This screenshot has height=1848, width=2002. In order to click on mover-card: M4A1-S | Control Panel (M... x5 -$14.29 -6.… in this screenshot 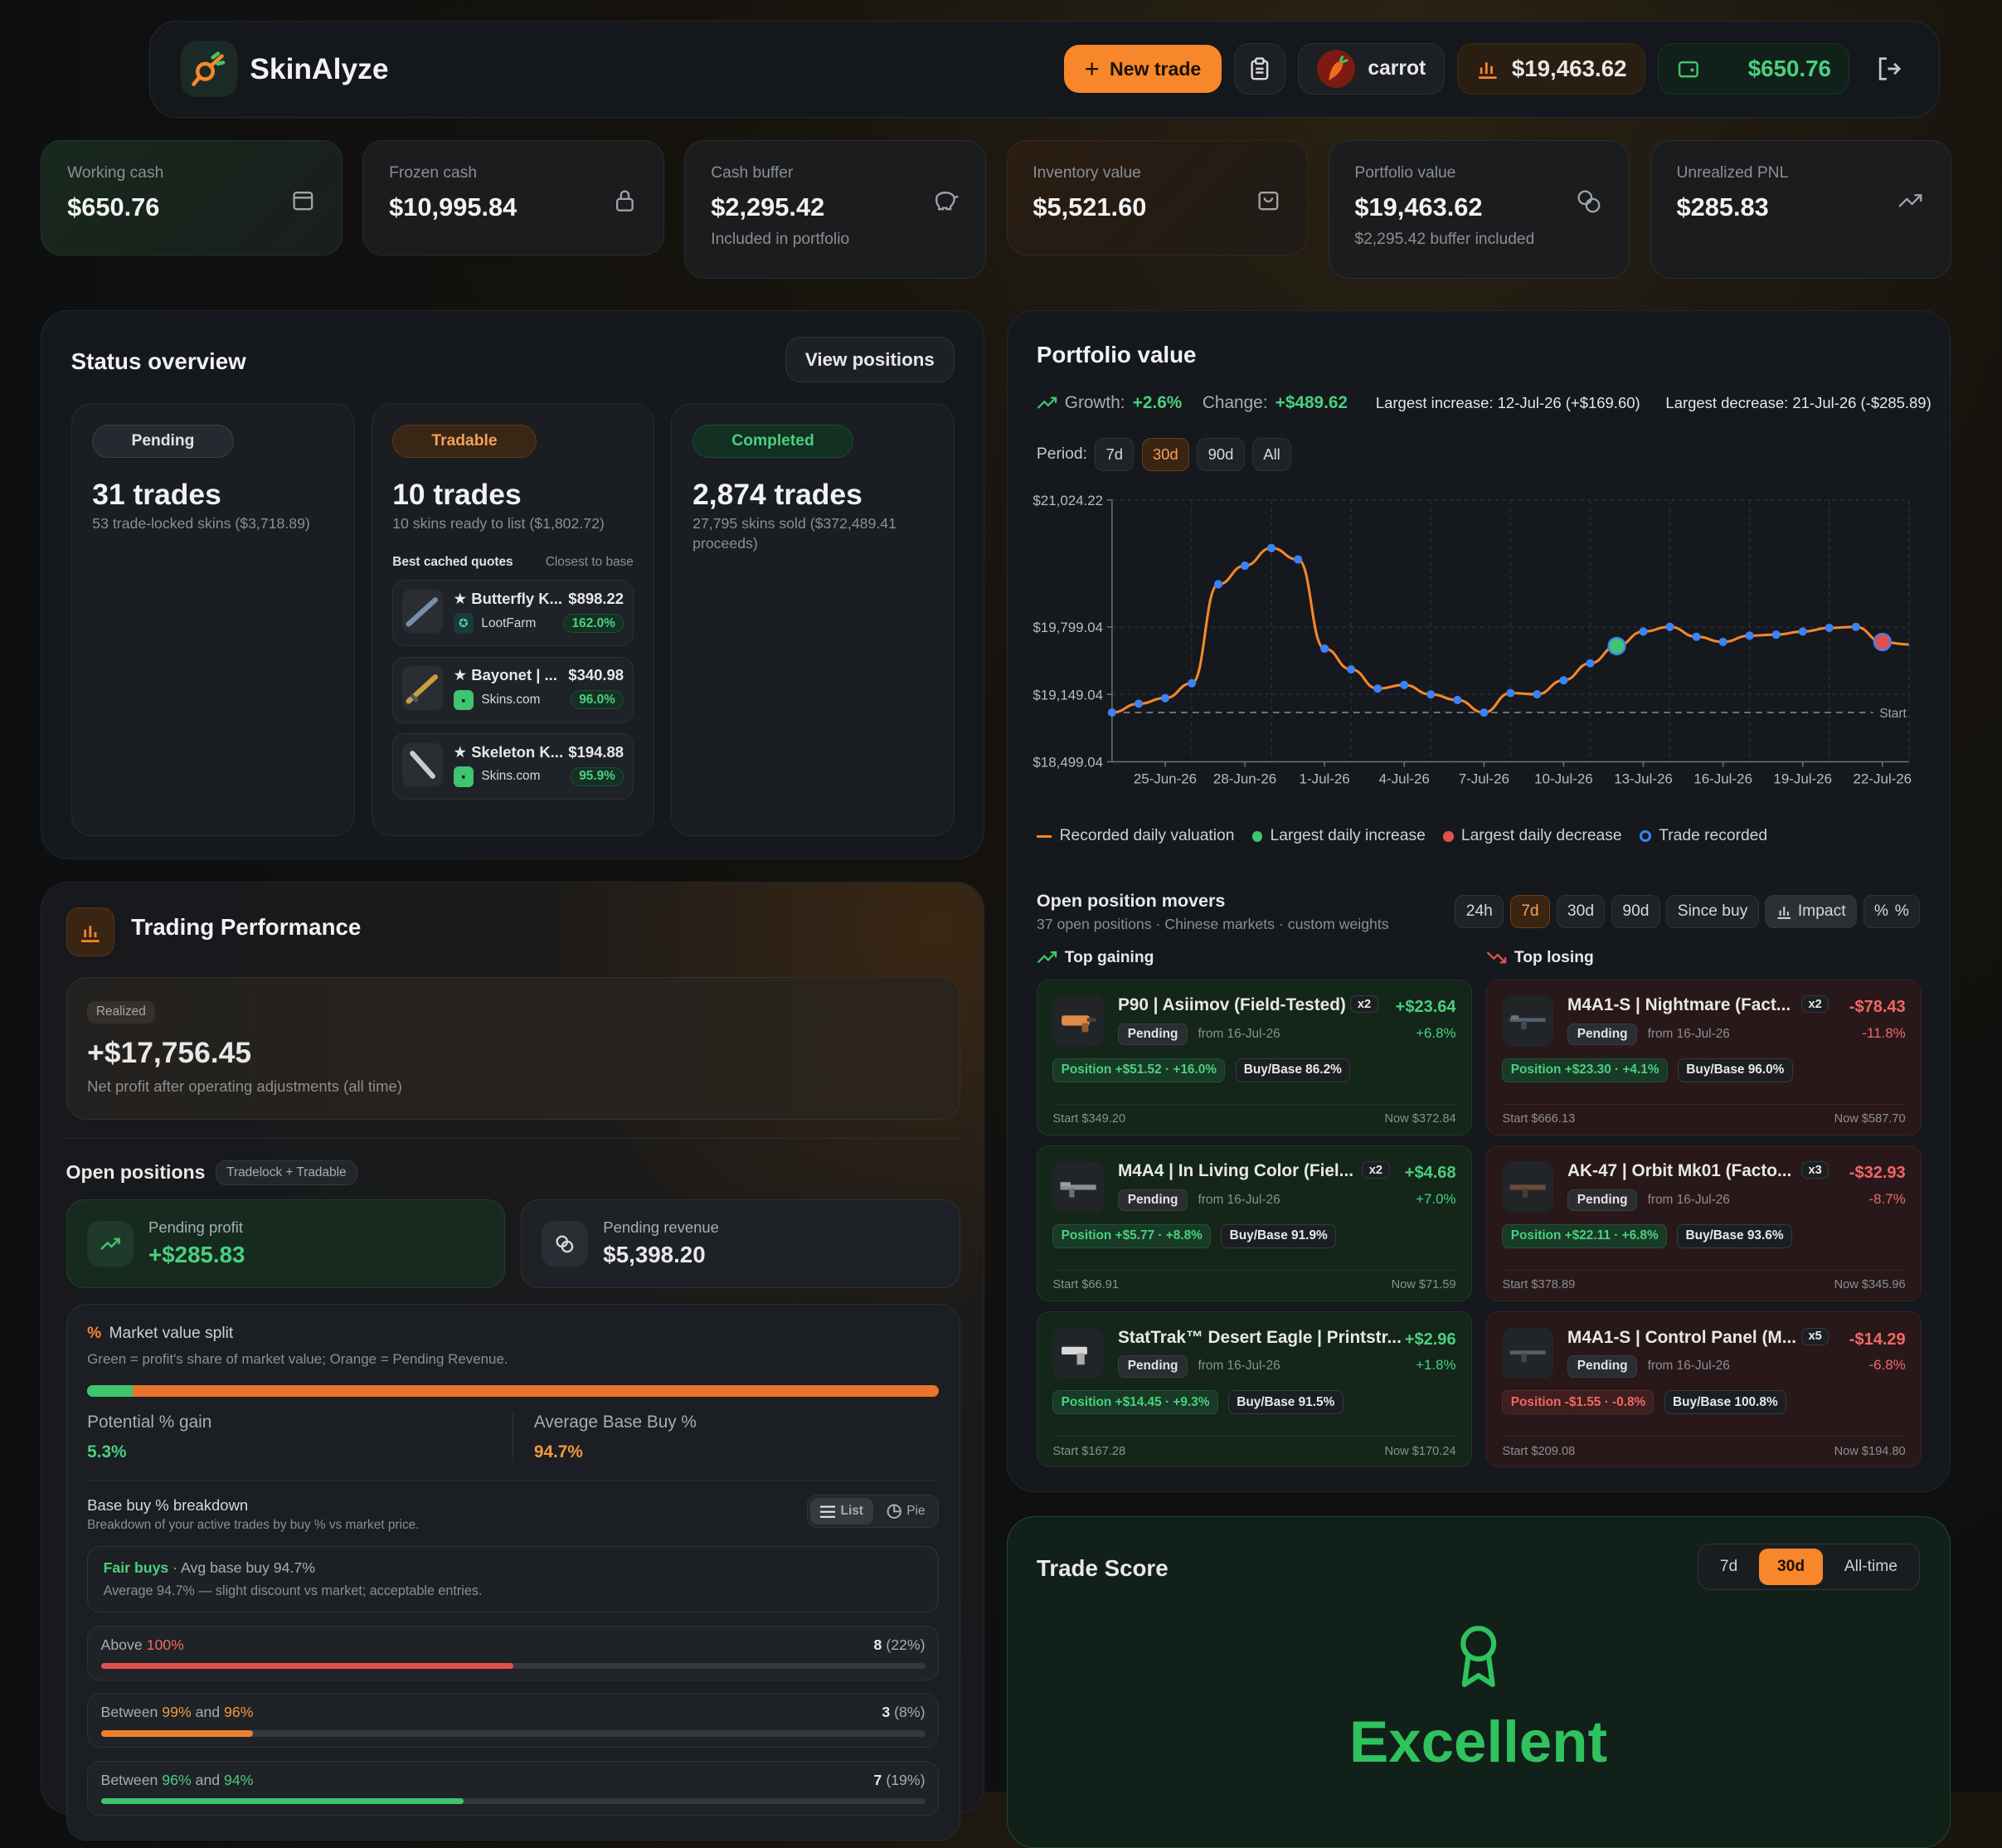, I will do `click(1704, 1389)`.